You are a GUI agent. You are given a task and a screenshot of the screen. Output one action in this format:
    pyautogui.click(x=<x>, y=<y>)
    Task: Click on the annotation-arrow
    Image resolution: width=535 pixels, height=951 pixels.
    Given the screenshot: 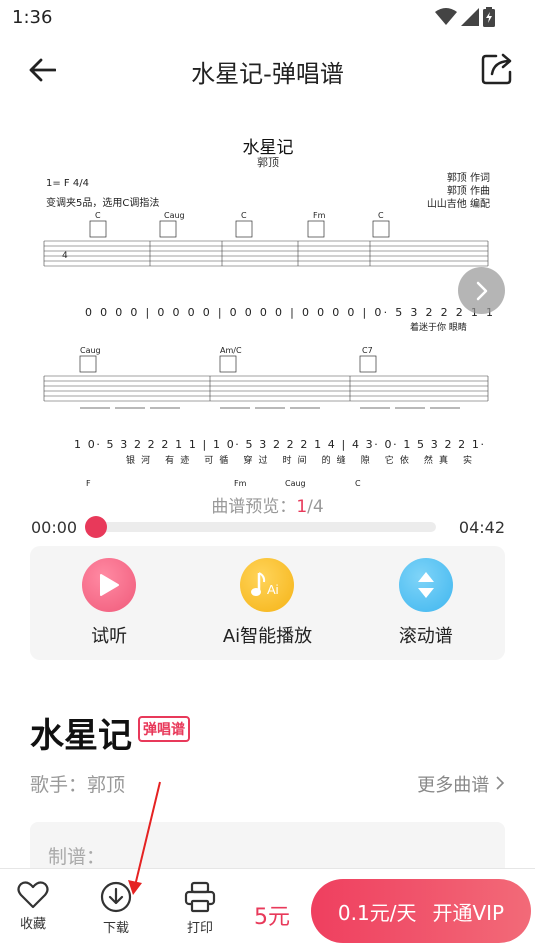 What is the action you would take?
    pyautogui.click(x=144, y=838)
    